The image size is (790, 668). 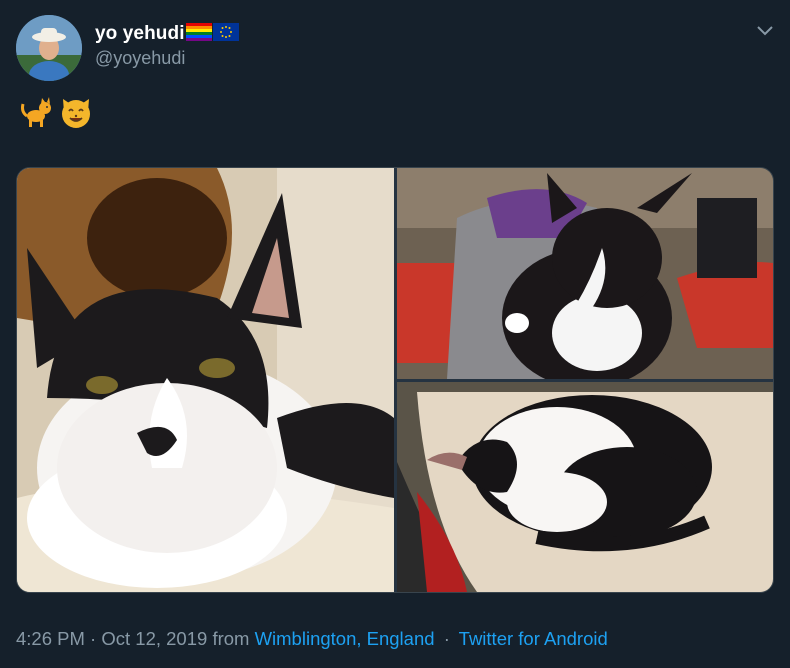 I want to click on rainbow-flag-icon, so click(x=198, y=34).